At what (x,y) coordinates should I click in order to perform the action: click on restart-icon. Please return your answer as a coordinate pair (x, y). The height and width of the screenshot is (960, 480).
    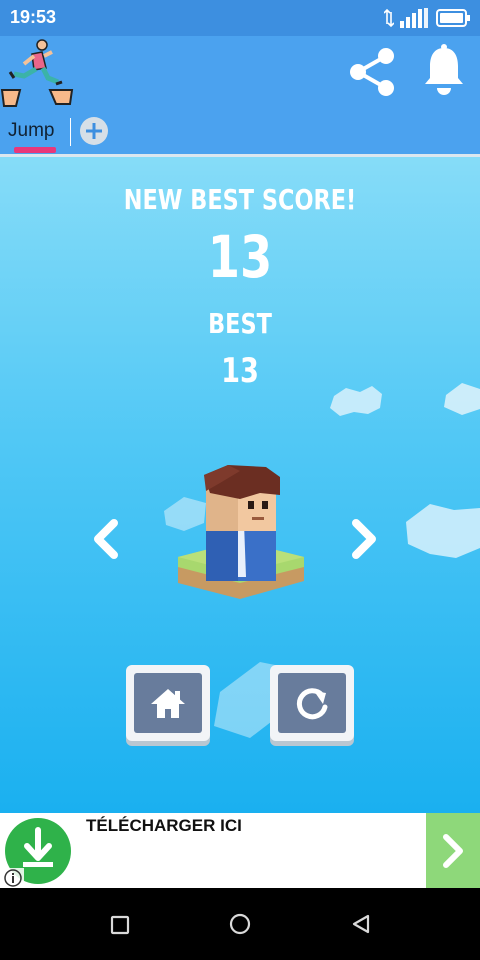
    Looking at the image, I should click on (312, 704).